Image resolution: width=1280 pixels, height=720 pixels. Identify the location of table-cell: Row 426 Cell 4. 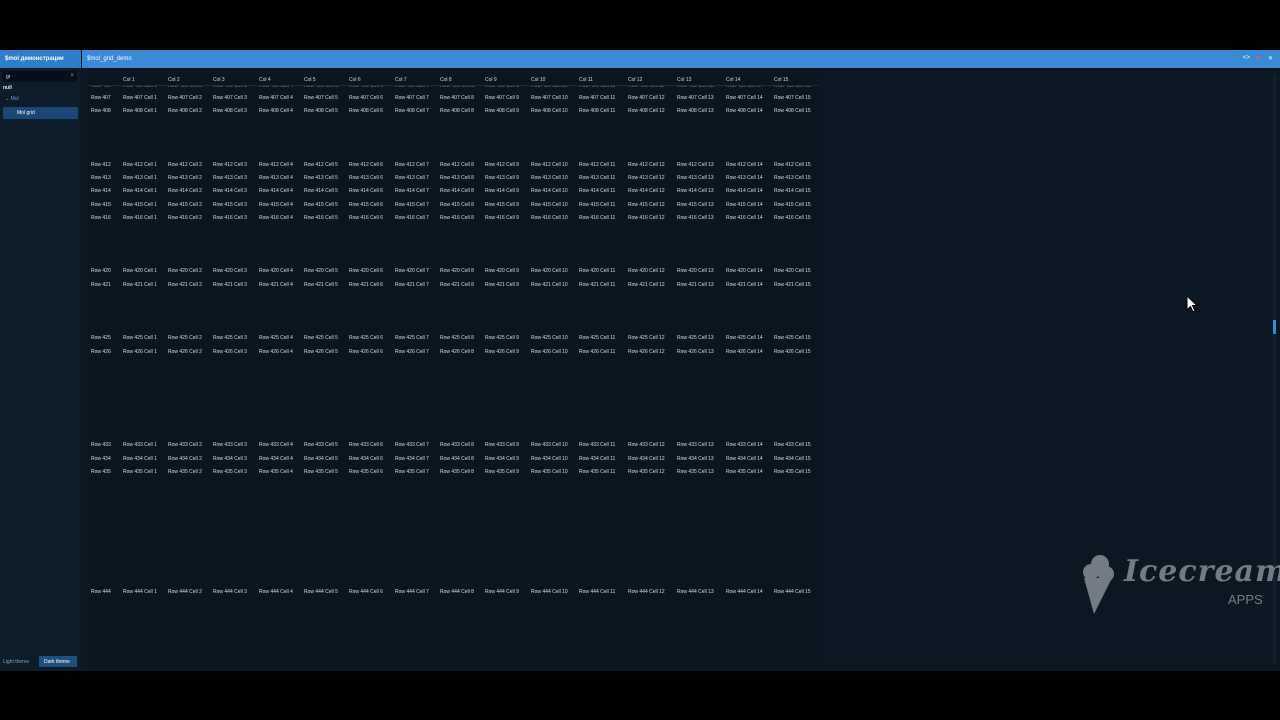
(276, 352).